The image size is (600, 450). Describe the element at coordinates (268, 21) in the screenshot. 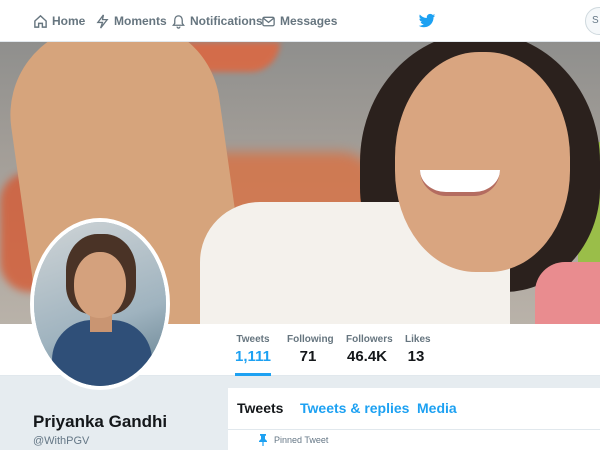

I see `messages-icon` at that location.